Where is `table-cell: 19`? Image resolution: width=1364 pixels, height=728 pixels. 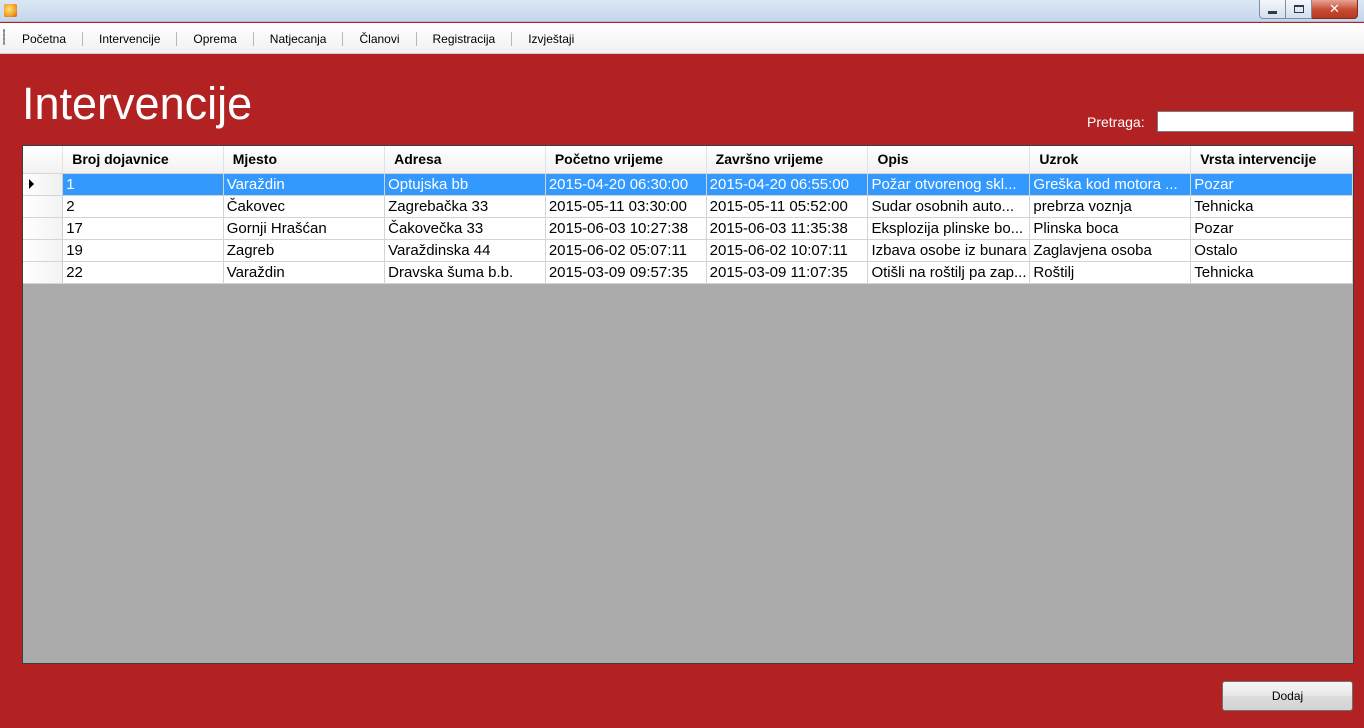
table-cell: 19 is located at coordinates (143, 250).